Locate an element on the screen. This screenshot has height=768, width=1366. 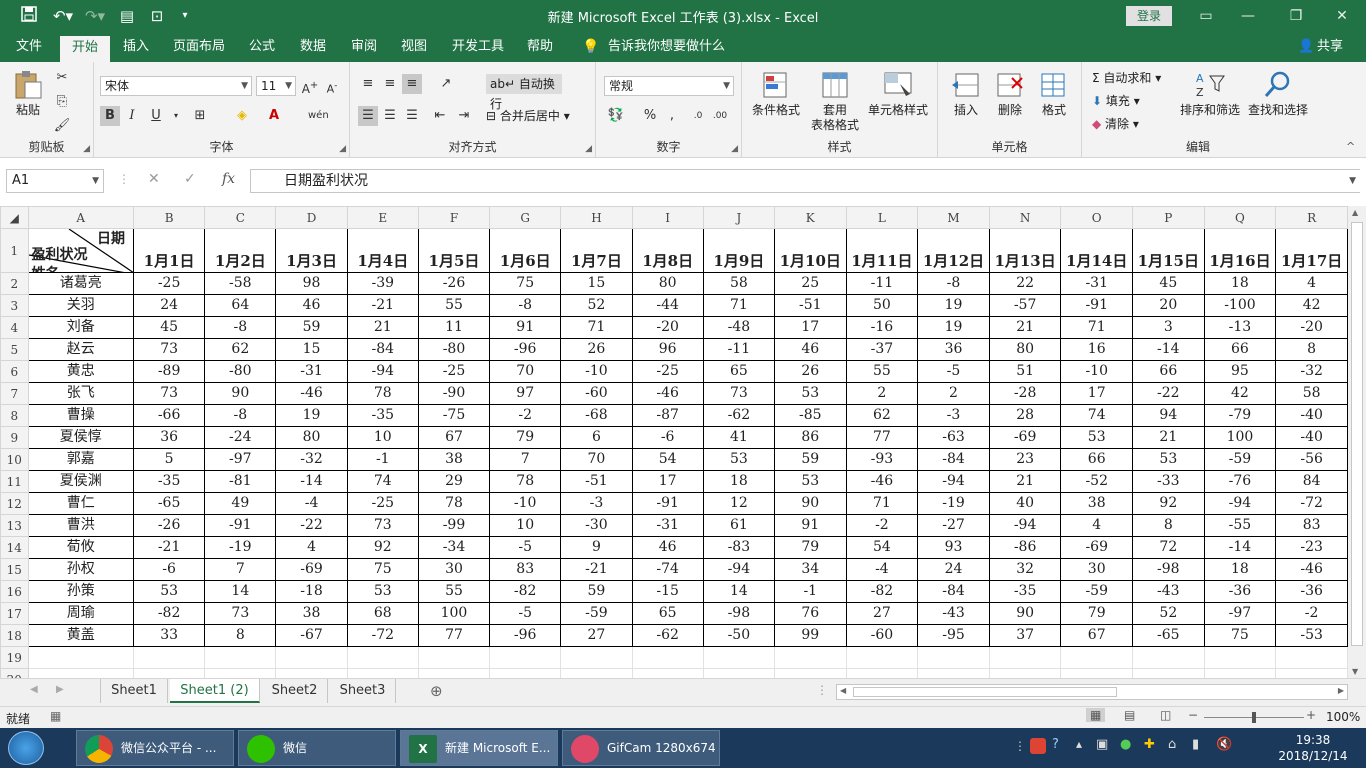
value-cell: -80 is located at coordinates (240, 371).